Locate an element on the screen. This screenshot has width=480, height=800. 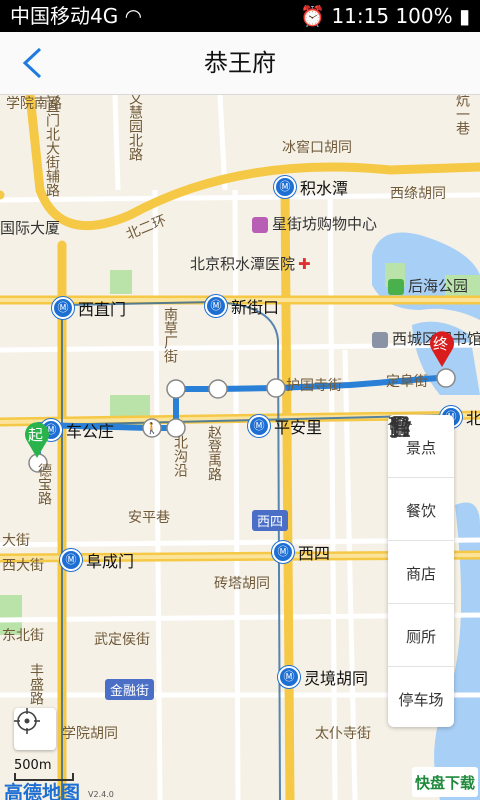
station-label: 阜成门 is located at coordinates (110, 561).